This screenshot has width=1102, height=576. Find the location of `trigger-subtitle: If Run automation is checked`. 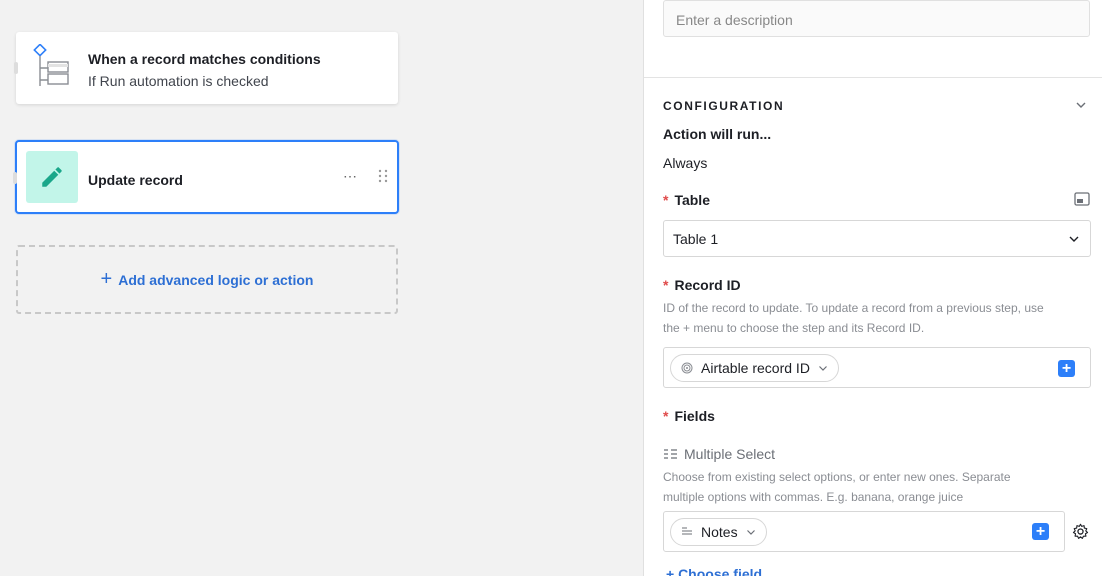

trigger-subtitle: If Run automation is checked is located at coordinates (178, 81).